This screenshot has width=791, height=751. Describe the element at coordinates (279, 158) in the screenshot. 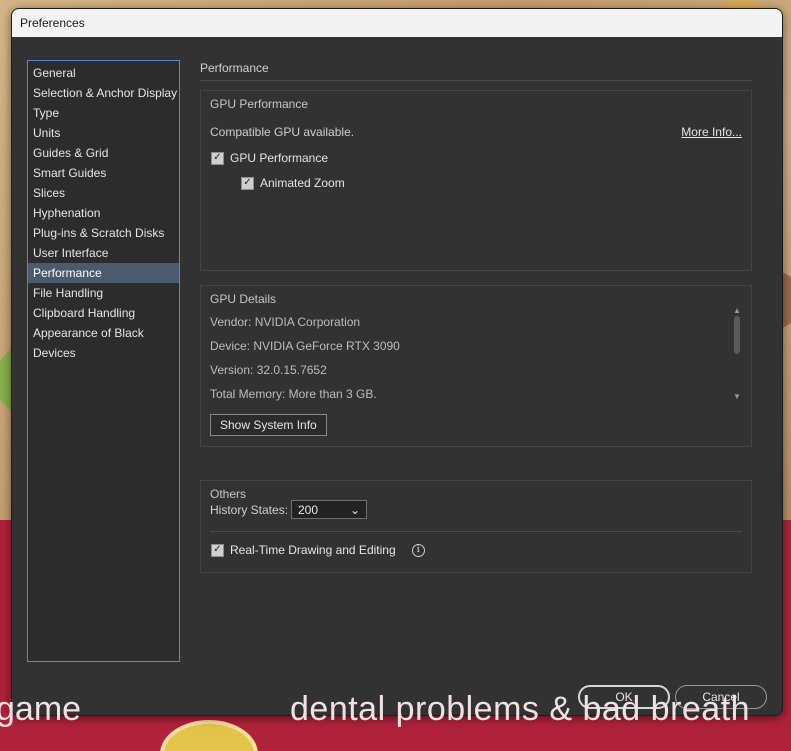

I see `gpu-performance-label: GPU Performance` at that location.